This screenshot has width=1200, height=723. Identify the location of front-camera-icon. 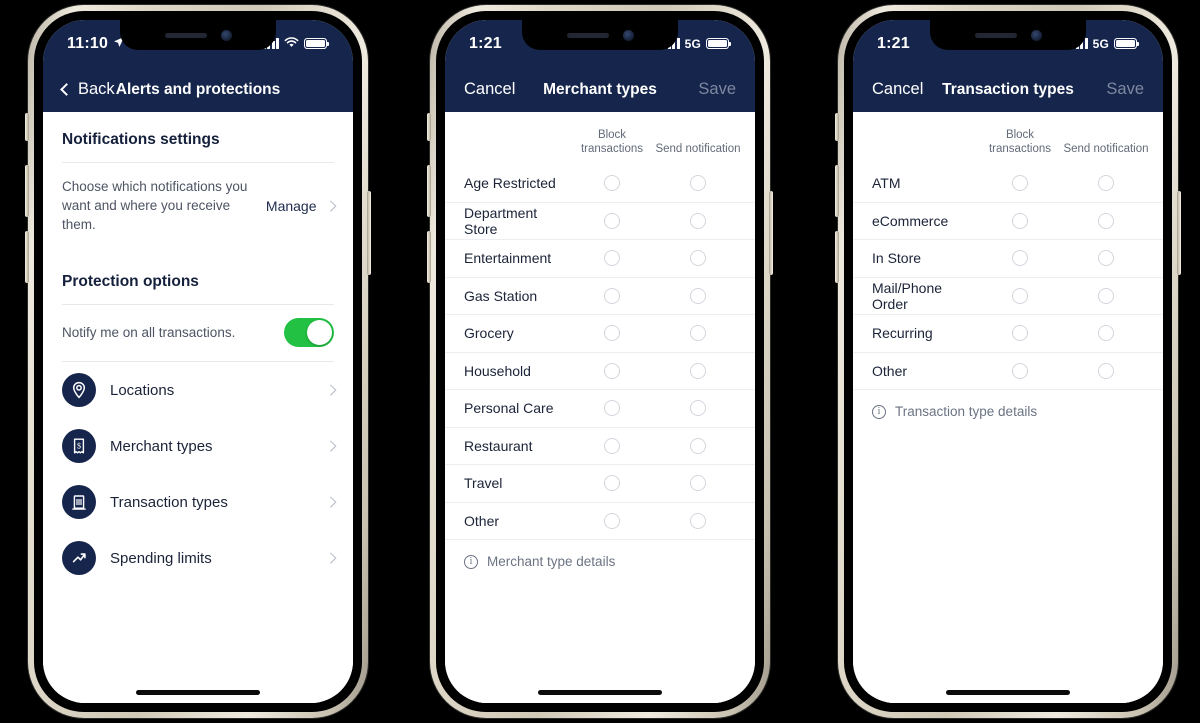
(1036, 35).